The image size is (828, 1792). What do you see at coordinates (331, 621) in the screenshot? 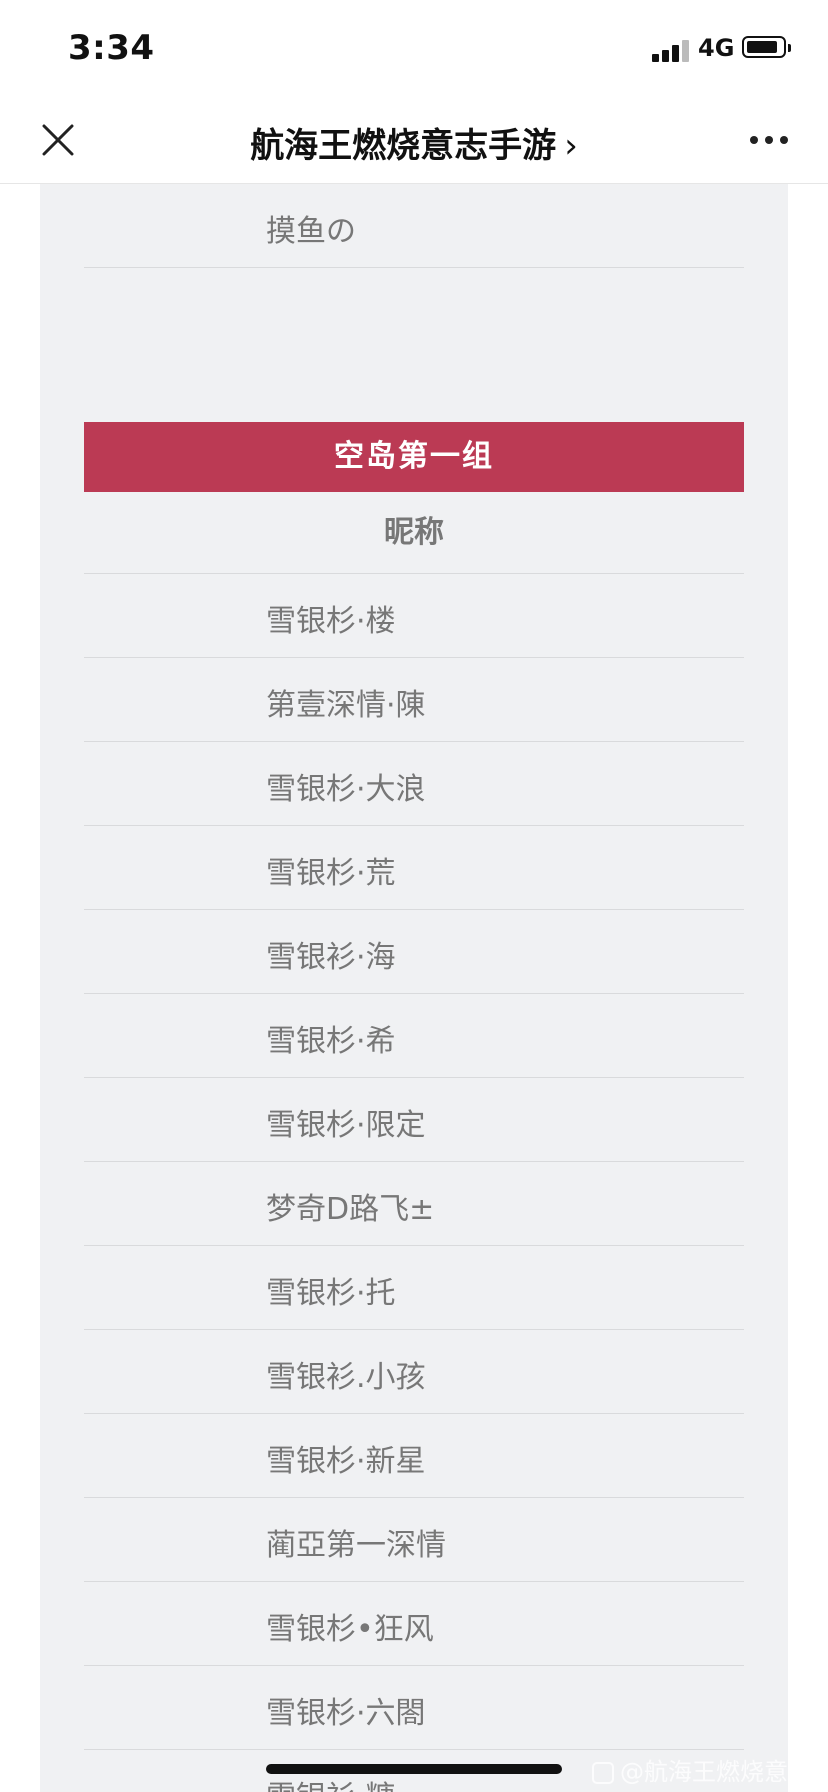
I see `member-name: 雪银杉·楼` at bounding box center [331, 621].